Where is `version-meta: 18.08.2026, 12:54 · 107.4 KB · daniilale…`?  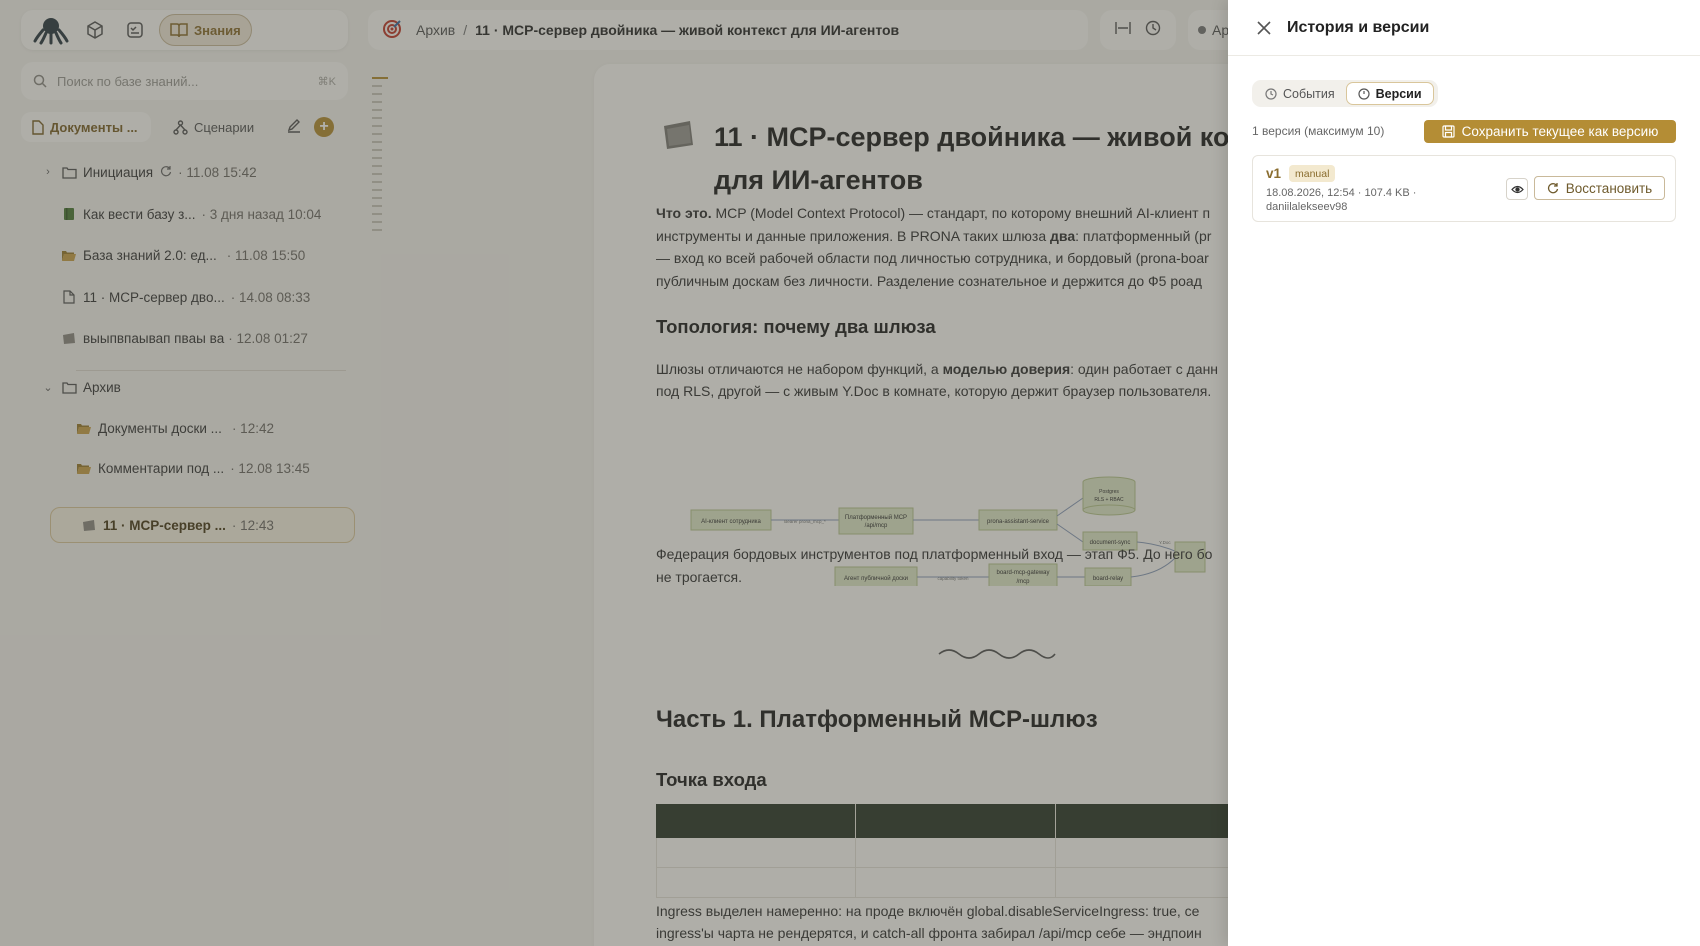 version-meta: 18.08.2026, 12:54 · 107.4 KB · daniilale… is located at coordinates (1341, 200).